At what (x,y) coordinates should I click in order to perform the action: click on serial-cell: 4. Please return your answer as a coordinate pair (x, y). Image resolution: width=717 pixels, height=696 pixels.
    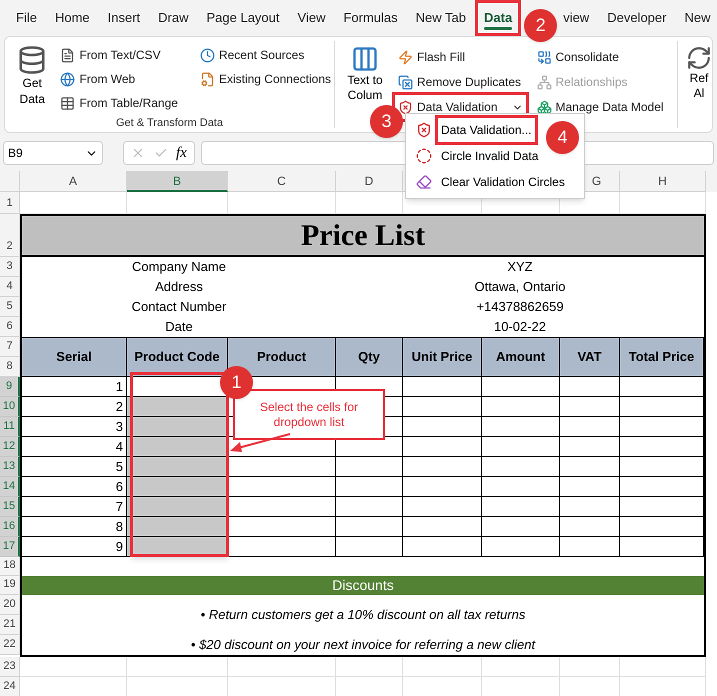
    Looking at the image, I should click on (74, 447).